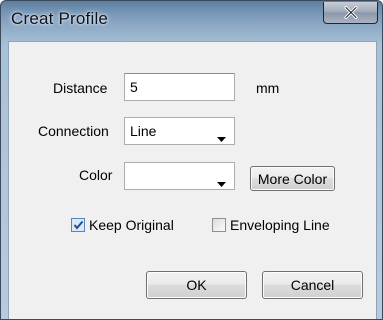 The image size is (383, 320). I want to click on connection-value: Line, so click(143, 131).